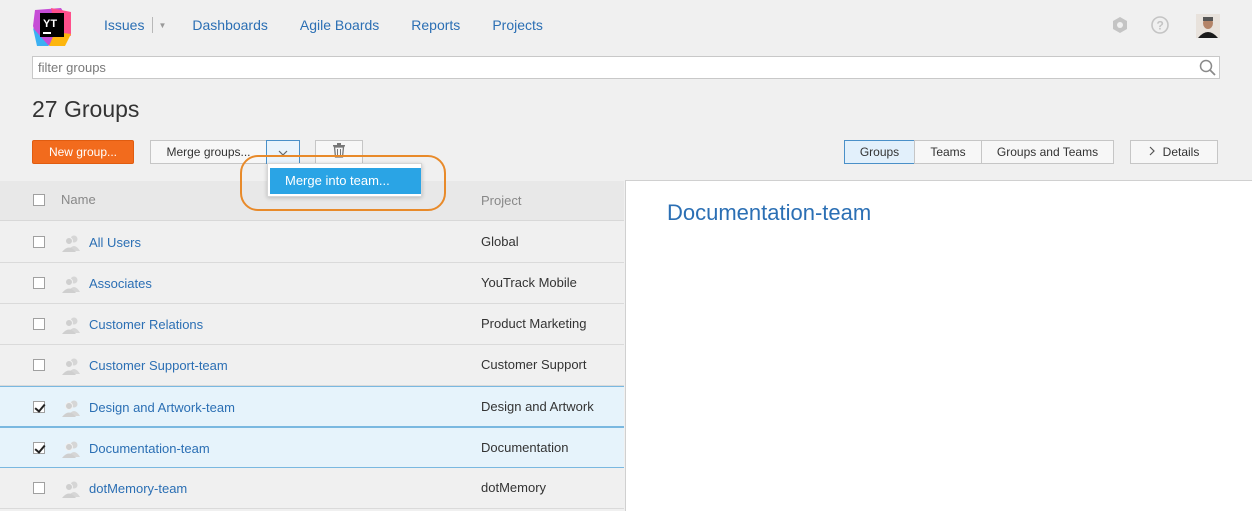 The image size is (1252, 511). Describe the element at coordinates (162, 407) in the screenshot. I see `group-name-link: Design and Artwork-team` at that location.